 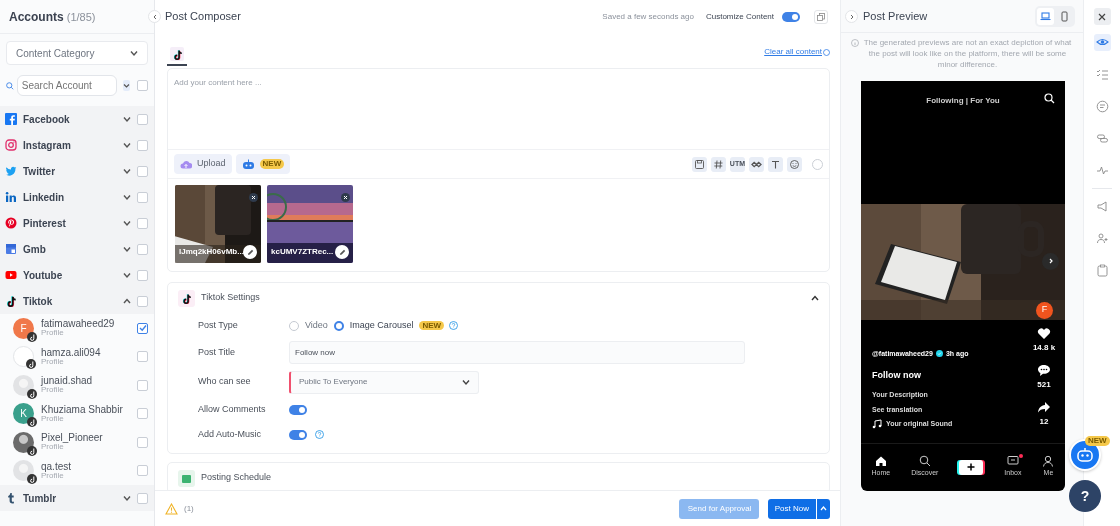 What do you see at coordinates (793, 52) in the screenshot?
I see `clear-content-link: Clear all content` at bounding box center [793, 52].